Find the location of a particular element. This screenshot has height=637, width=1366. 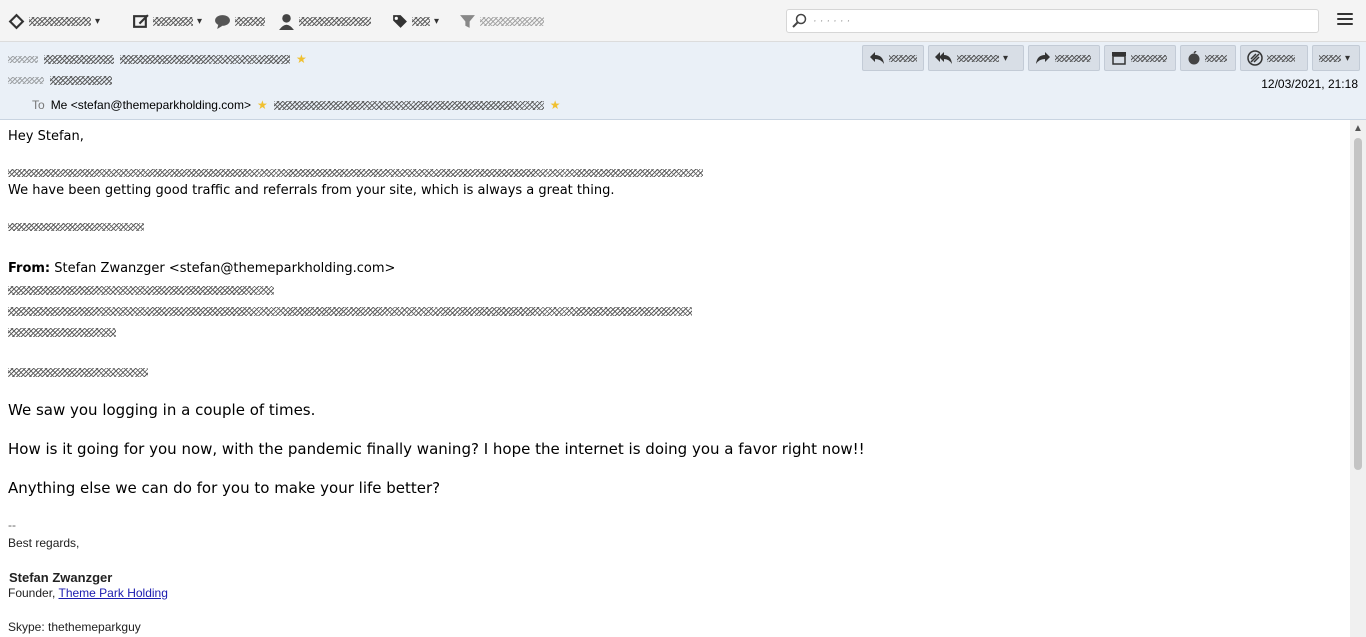

tag-button: ▾ is located at coordinates (415, 21).